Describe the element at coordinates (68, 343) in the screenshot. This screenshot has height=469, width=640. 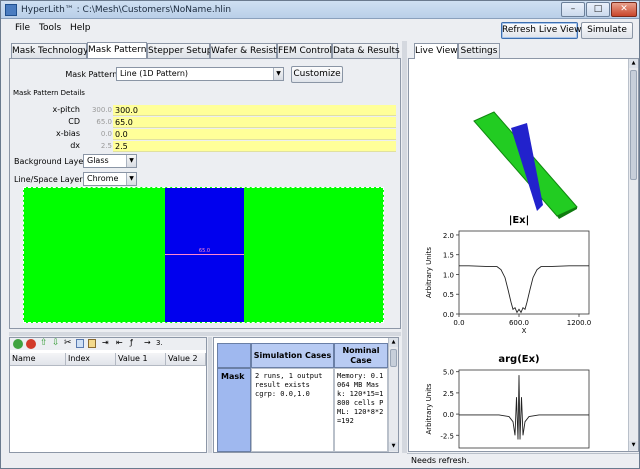
I see `cut-icon: ✂` at that location.